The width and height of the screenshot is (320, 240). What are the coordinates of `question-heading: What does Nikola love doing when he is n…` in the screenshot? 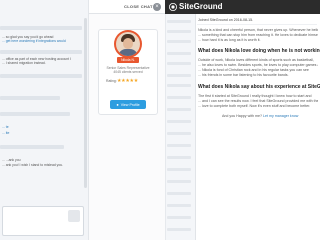 It's located at (259, 51).